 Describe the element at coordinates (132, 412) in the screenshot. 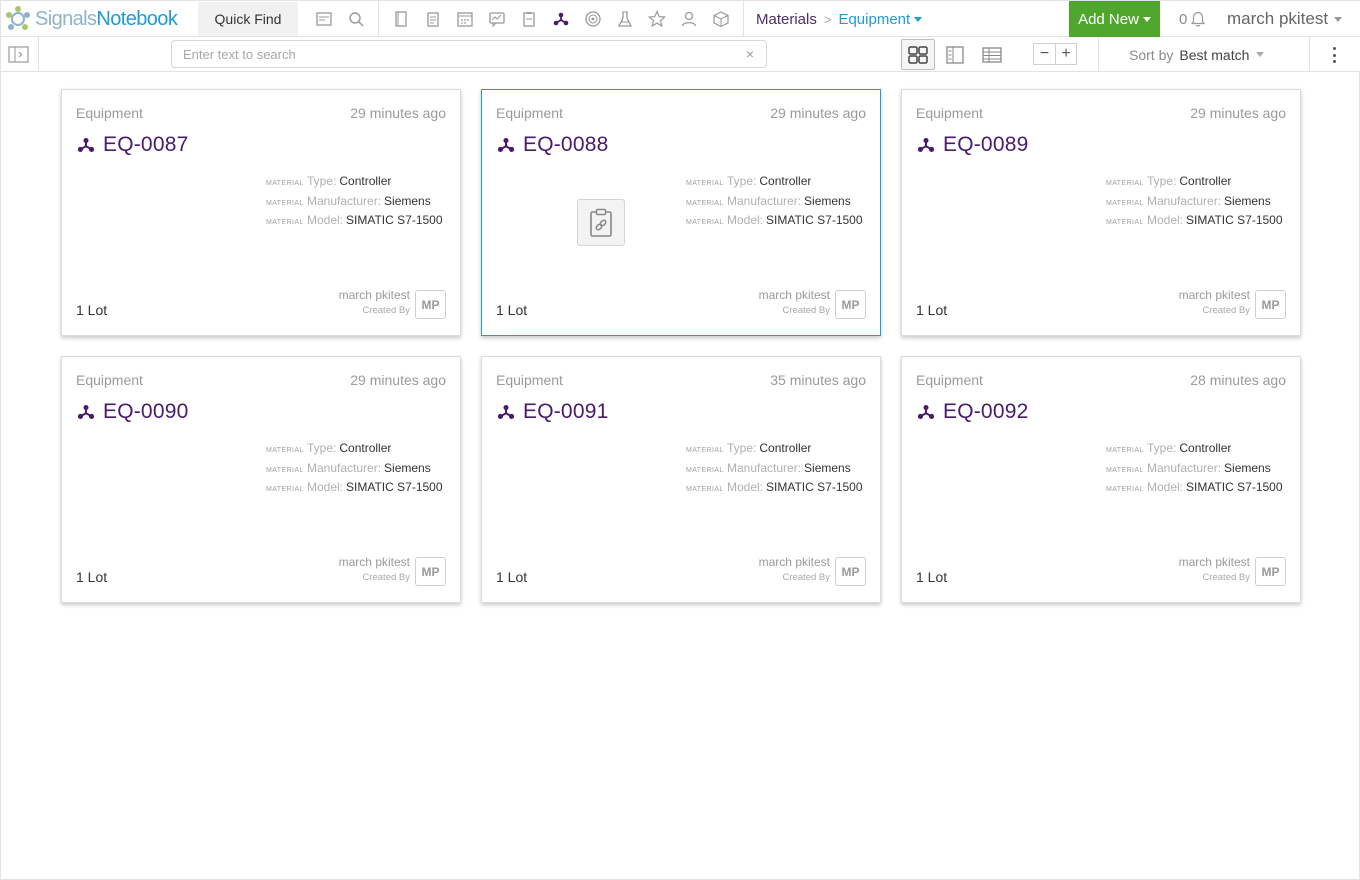

I see `card-title: EQ-0090` at that location.